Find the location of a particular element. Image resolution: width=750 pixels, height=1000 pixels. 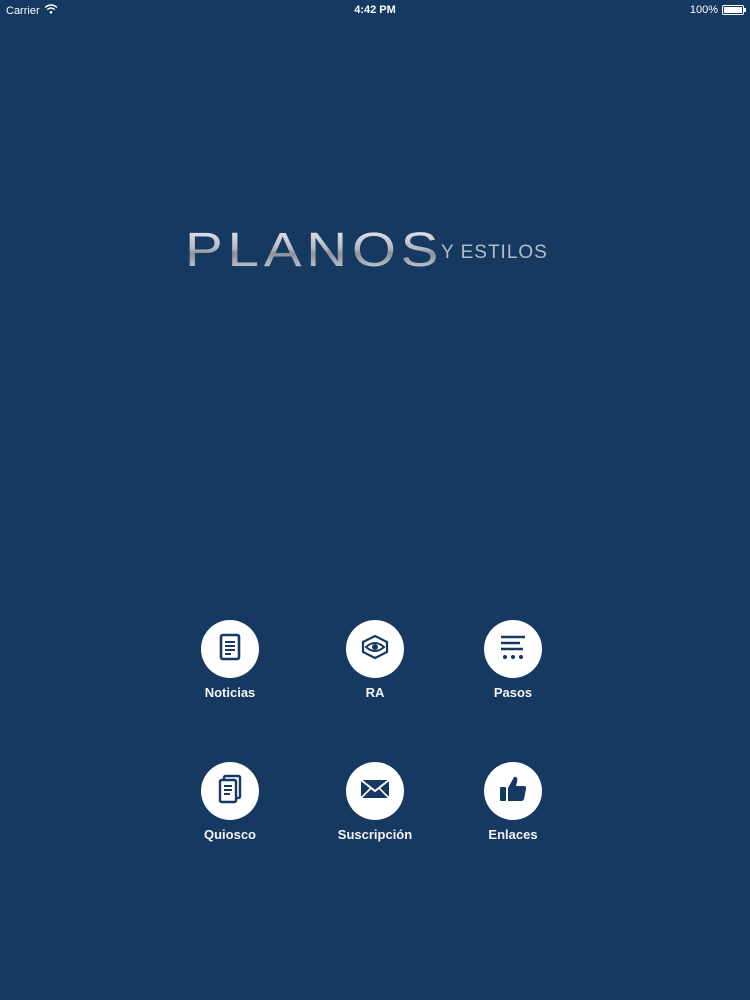

eye-icon is located at coordinates (375, 649).